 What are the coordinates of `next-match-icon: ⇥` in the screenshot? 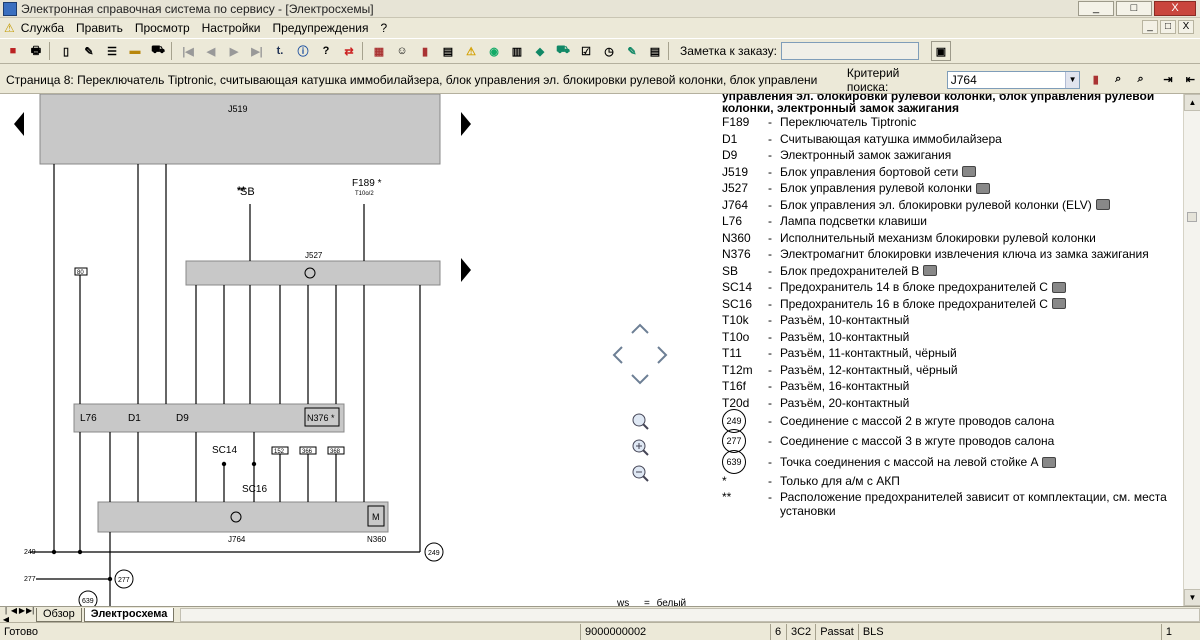 It's located at (1167, 80).